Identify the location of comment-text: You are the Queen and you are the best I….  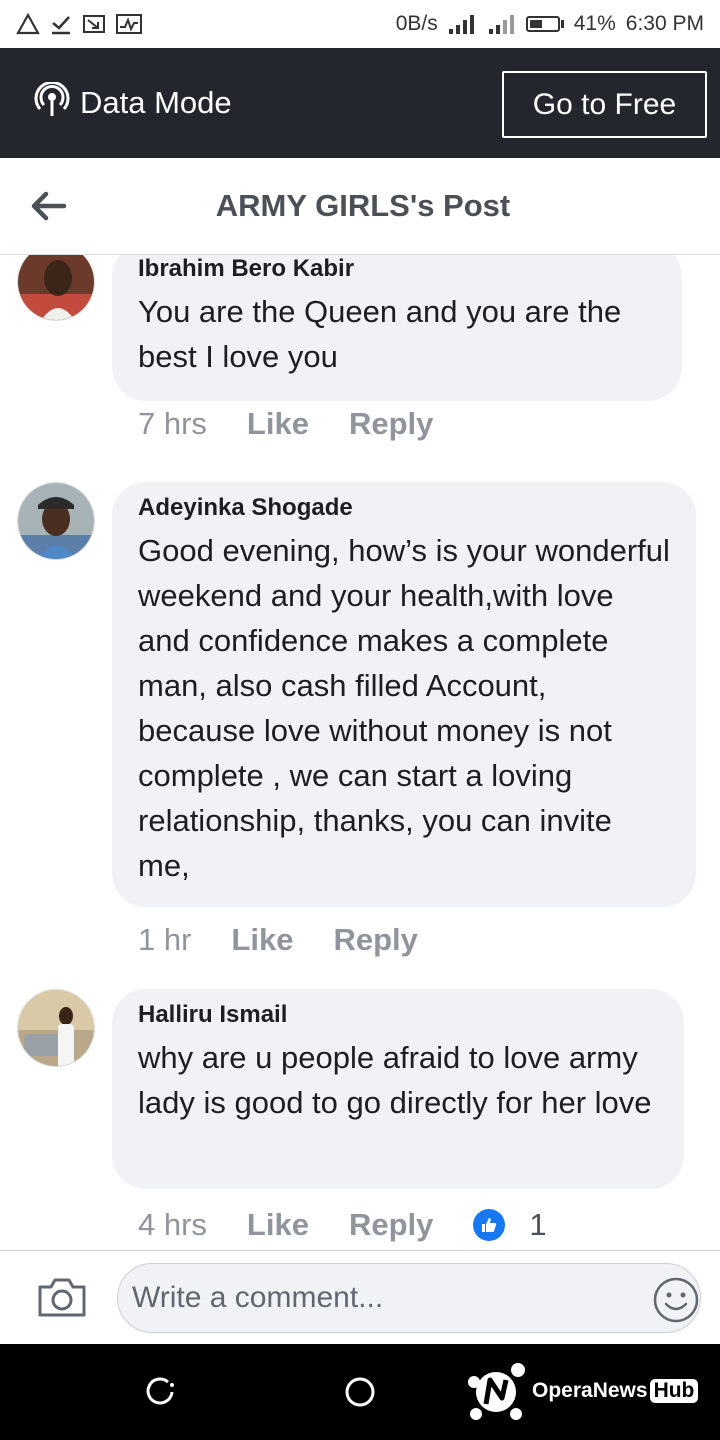
(380, 334).